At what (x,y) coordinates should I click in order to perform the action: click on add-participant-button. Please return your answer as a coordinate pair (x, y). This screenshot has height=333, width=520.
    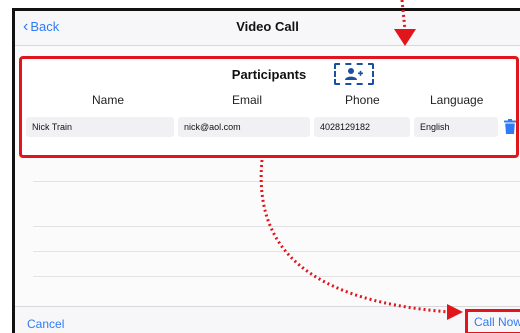
    Looking at the image, I should click on (354, 74).